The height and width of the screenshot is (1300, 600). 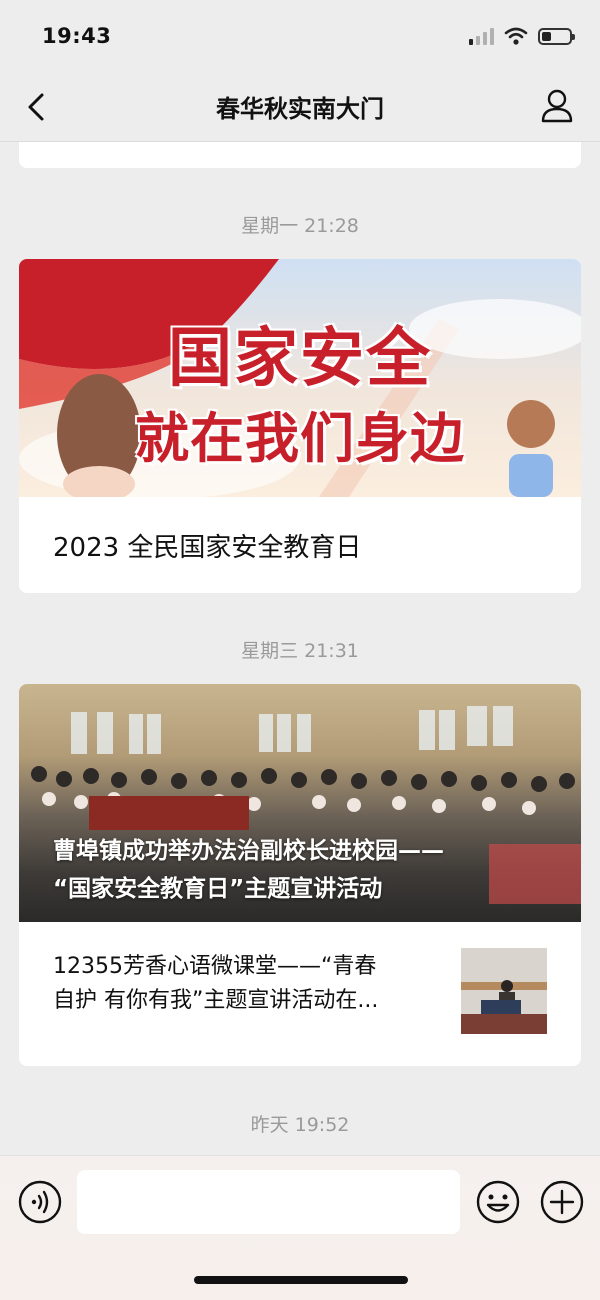 I want to click on article-main-title-line1: 曹埠镇成功举办法治副校长进校园——, so click(x=248, y=851).